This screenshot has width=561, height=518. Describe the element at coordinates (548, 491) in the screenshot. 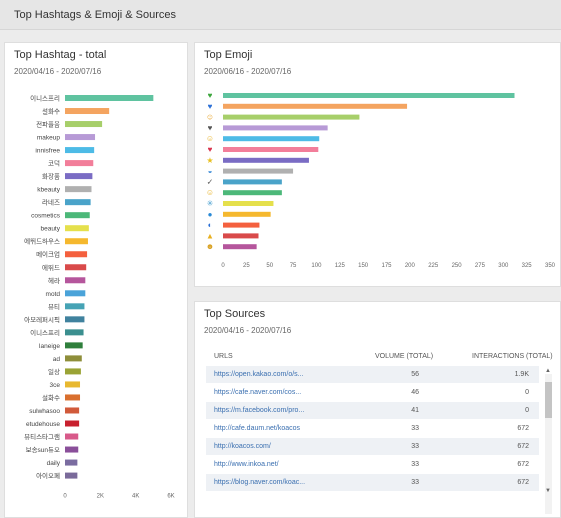

I see `scroll-down-arrow-icon: ▼` at that location.